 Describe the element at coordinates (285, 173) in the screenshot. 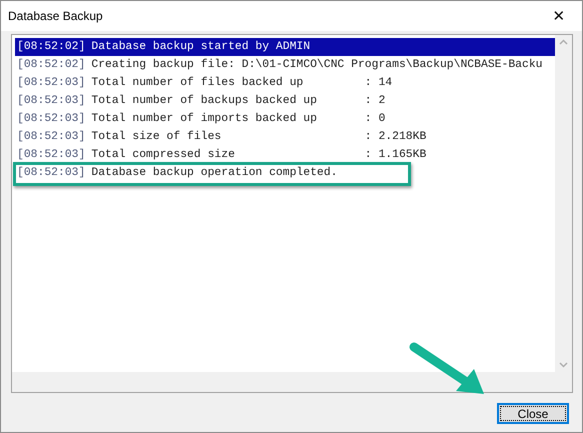

I see `log-line: [08:52:03] Database backup operation completed.` at that location.